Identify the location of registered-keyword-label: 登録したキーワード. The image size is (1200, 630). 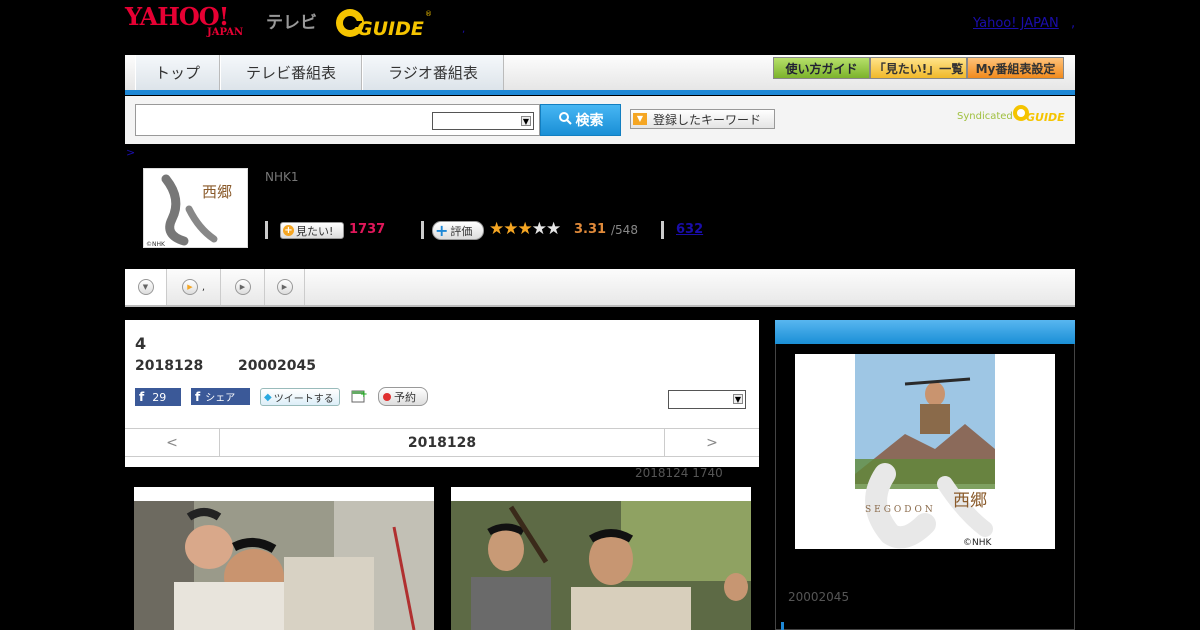
(707, 119).